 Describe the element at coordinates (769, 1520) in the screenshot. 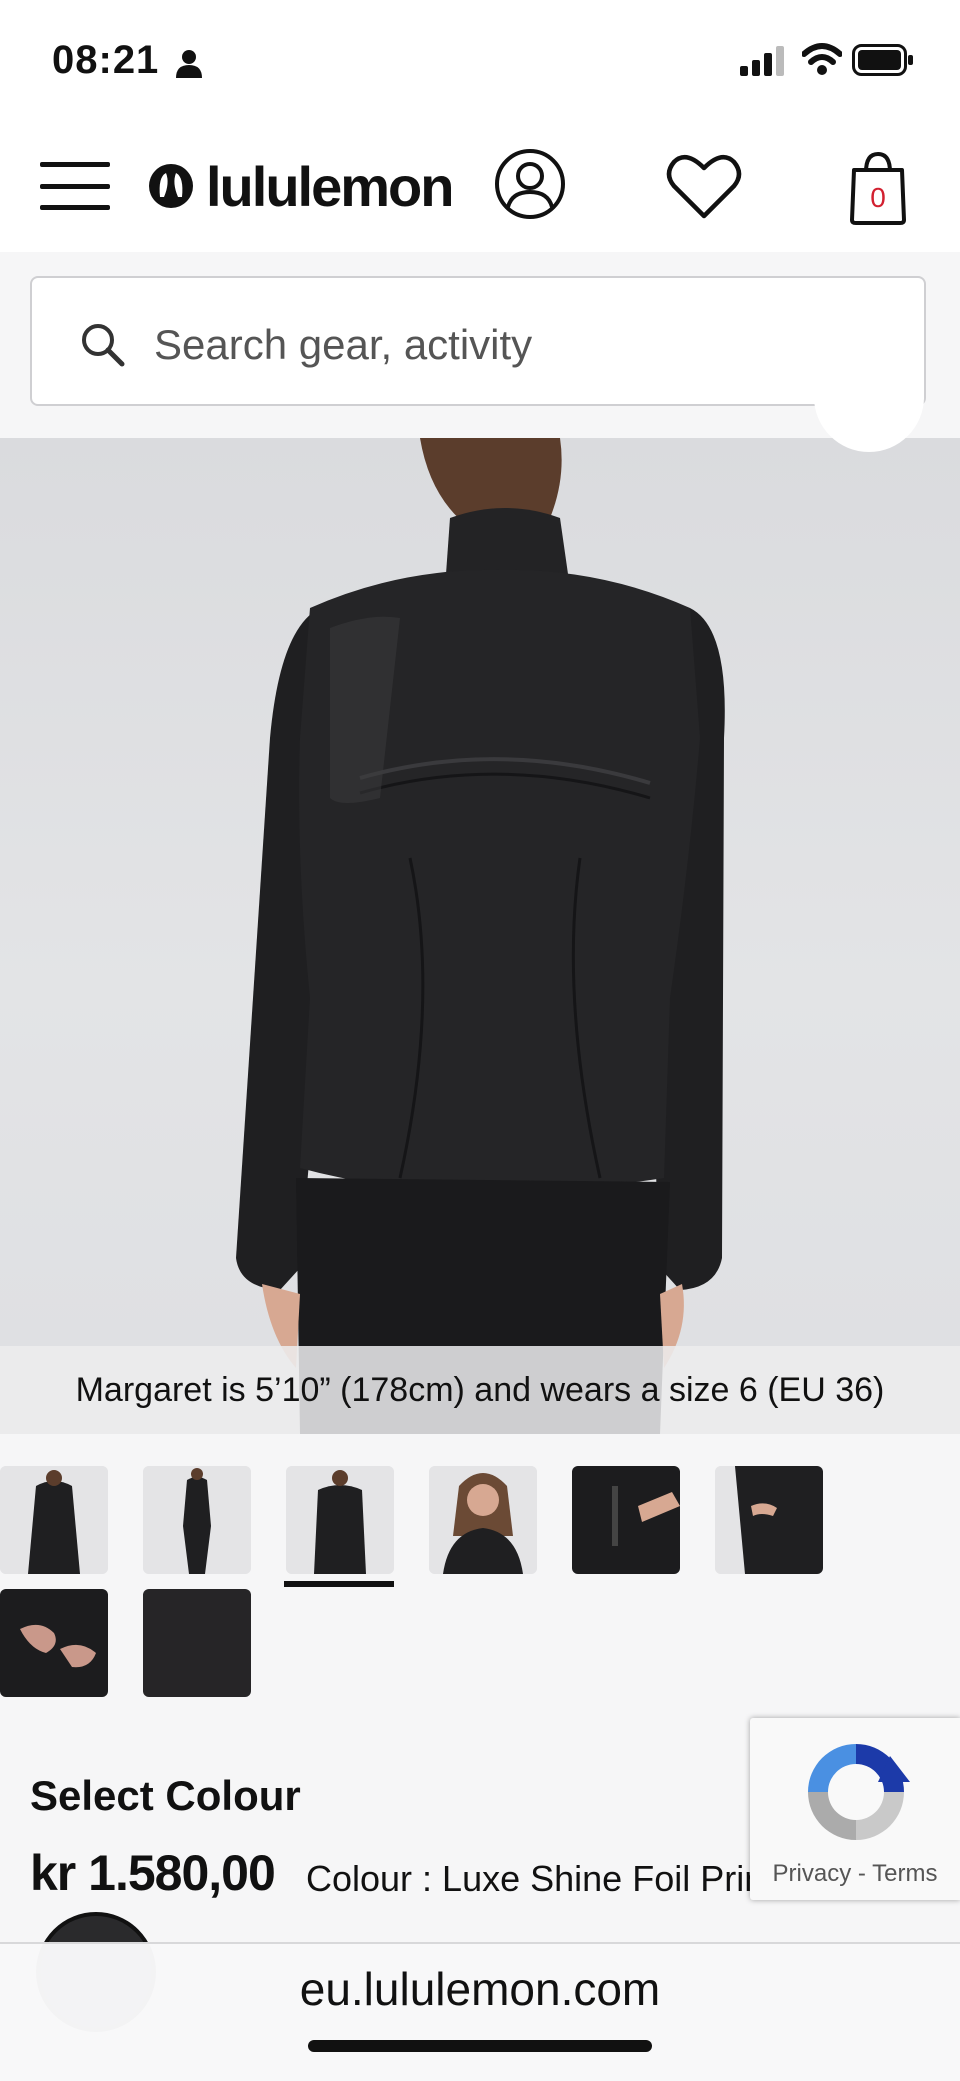

I see `thumbnail-cuff-detail` at that location.